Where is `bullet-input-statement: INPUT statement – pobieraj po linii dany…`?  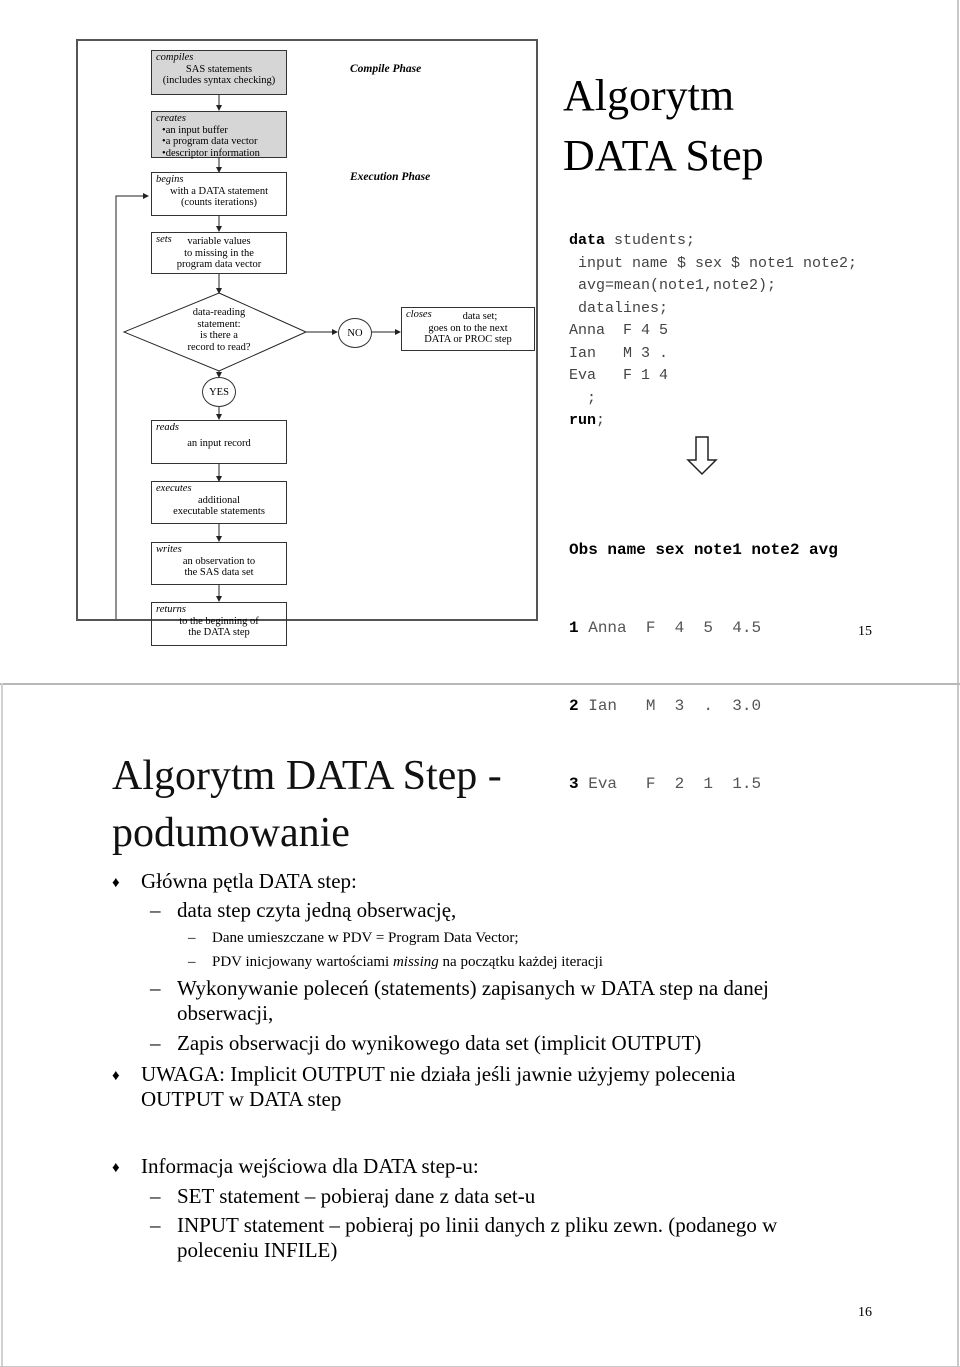
bullet-input-statement: INPUT statement – pobieraj po linii dany… is located at coordinates (517, 1238).